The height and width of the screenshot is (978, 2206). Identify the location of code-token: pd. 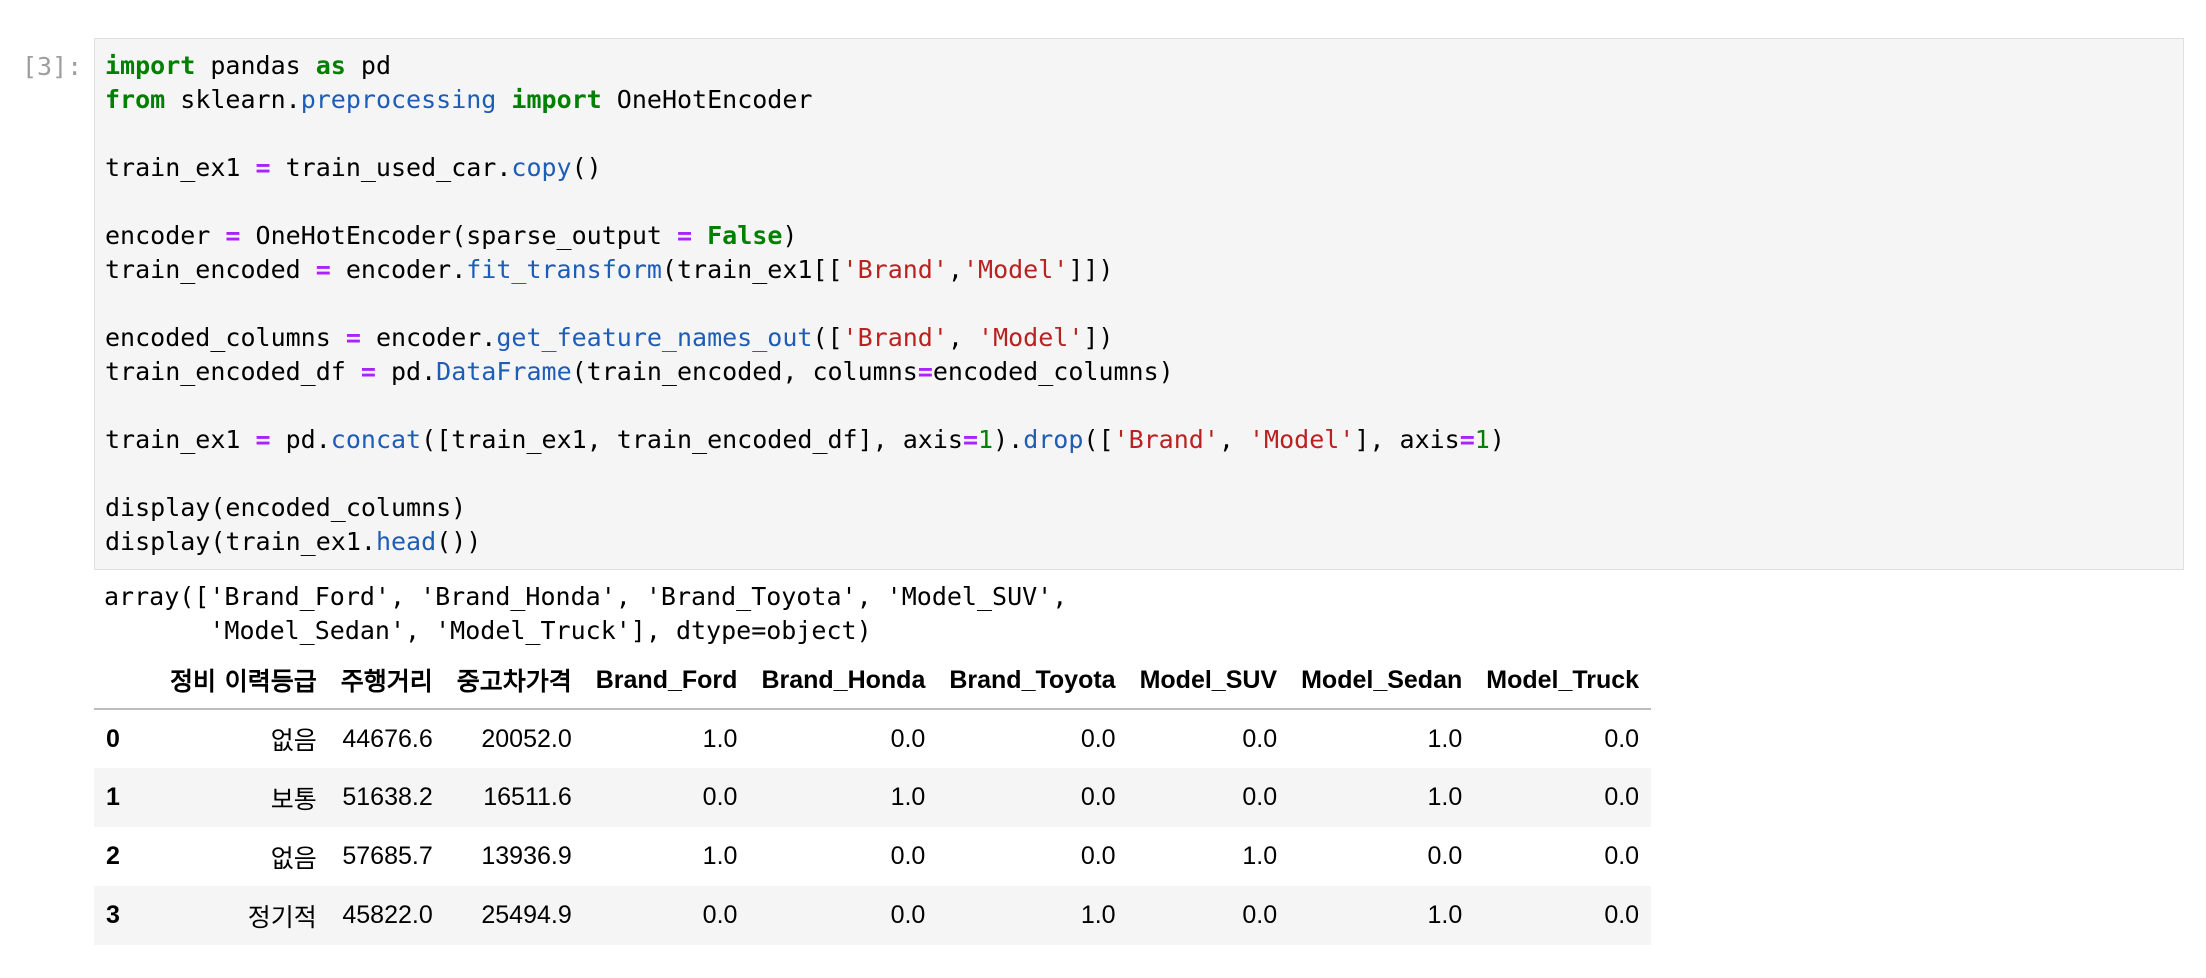
(368, 65).